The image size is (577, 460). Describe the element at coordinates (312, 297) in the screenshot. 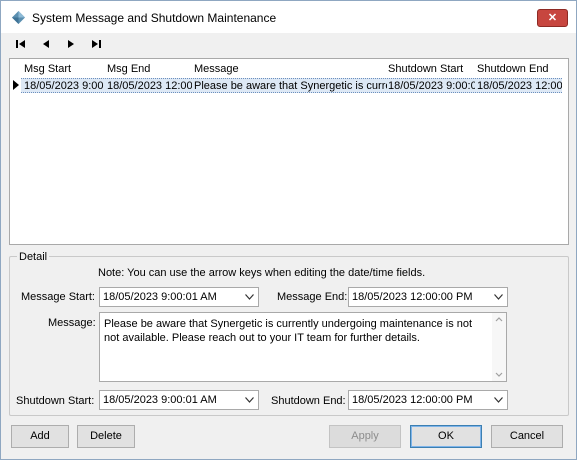

I see `message-end-label: Message End:` at that location.